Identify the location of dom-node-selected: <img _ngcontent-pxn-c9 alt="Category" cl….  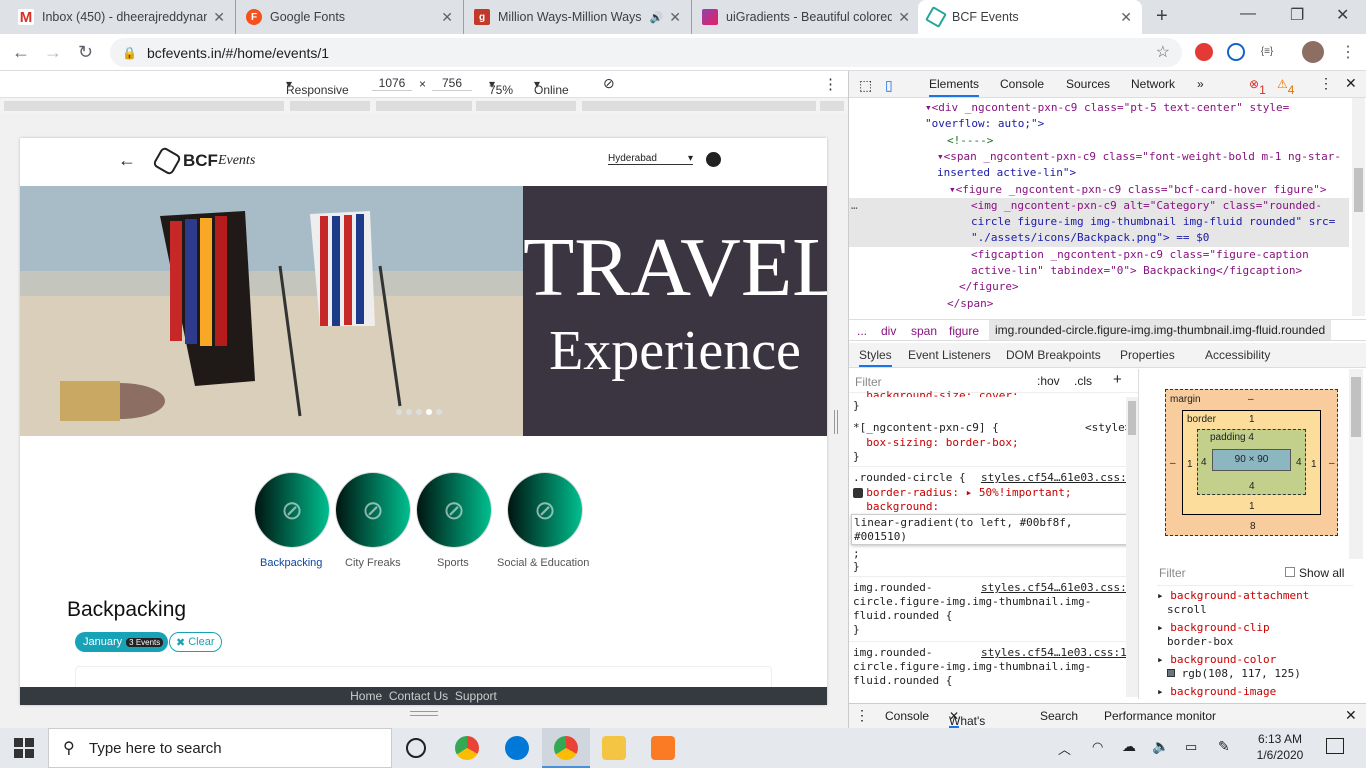
(1146, 206).